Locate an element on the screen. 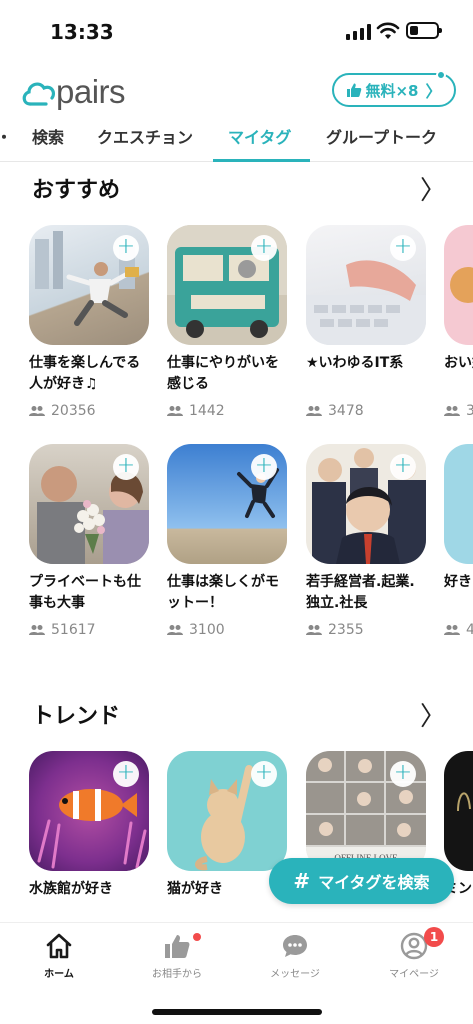 The image size is (473, 1024). tag-card: 好きにし 4 is located at coordinates (458, 541).